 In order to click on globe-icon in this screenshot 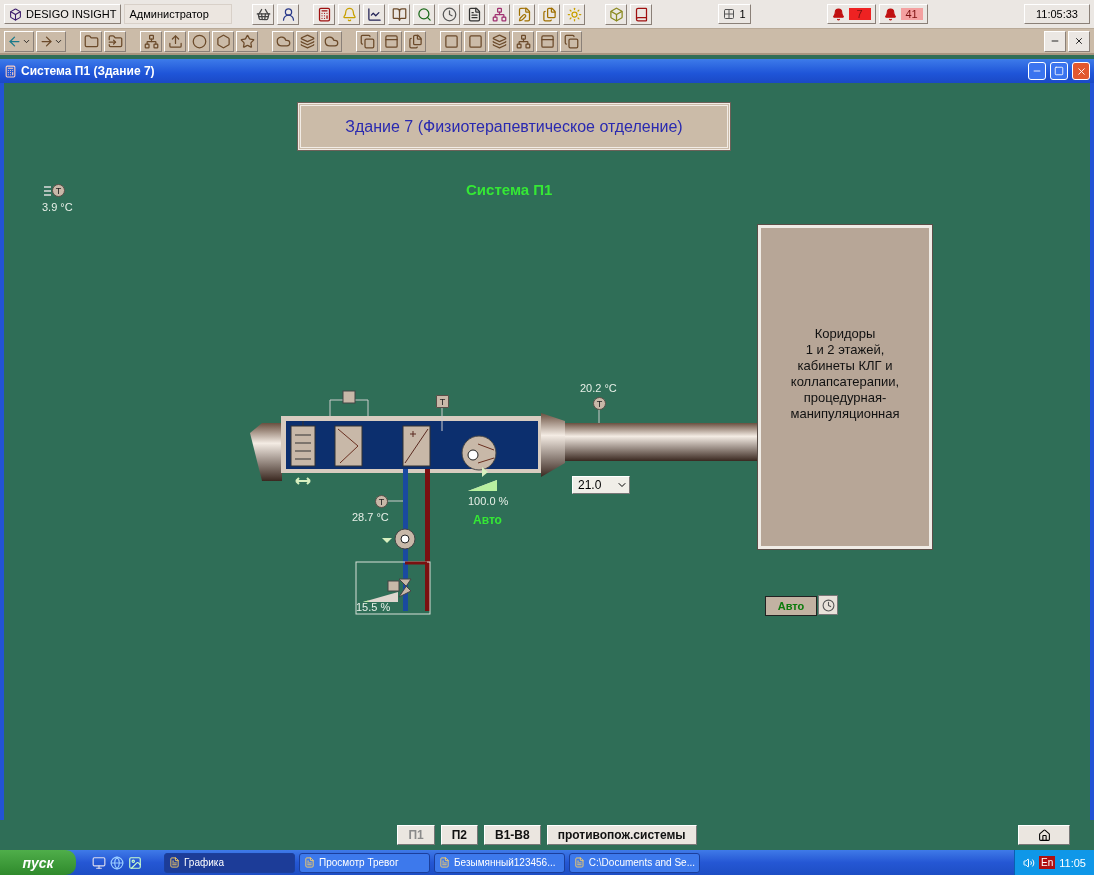, I will do `click(117, 862)`.